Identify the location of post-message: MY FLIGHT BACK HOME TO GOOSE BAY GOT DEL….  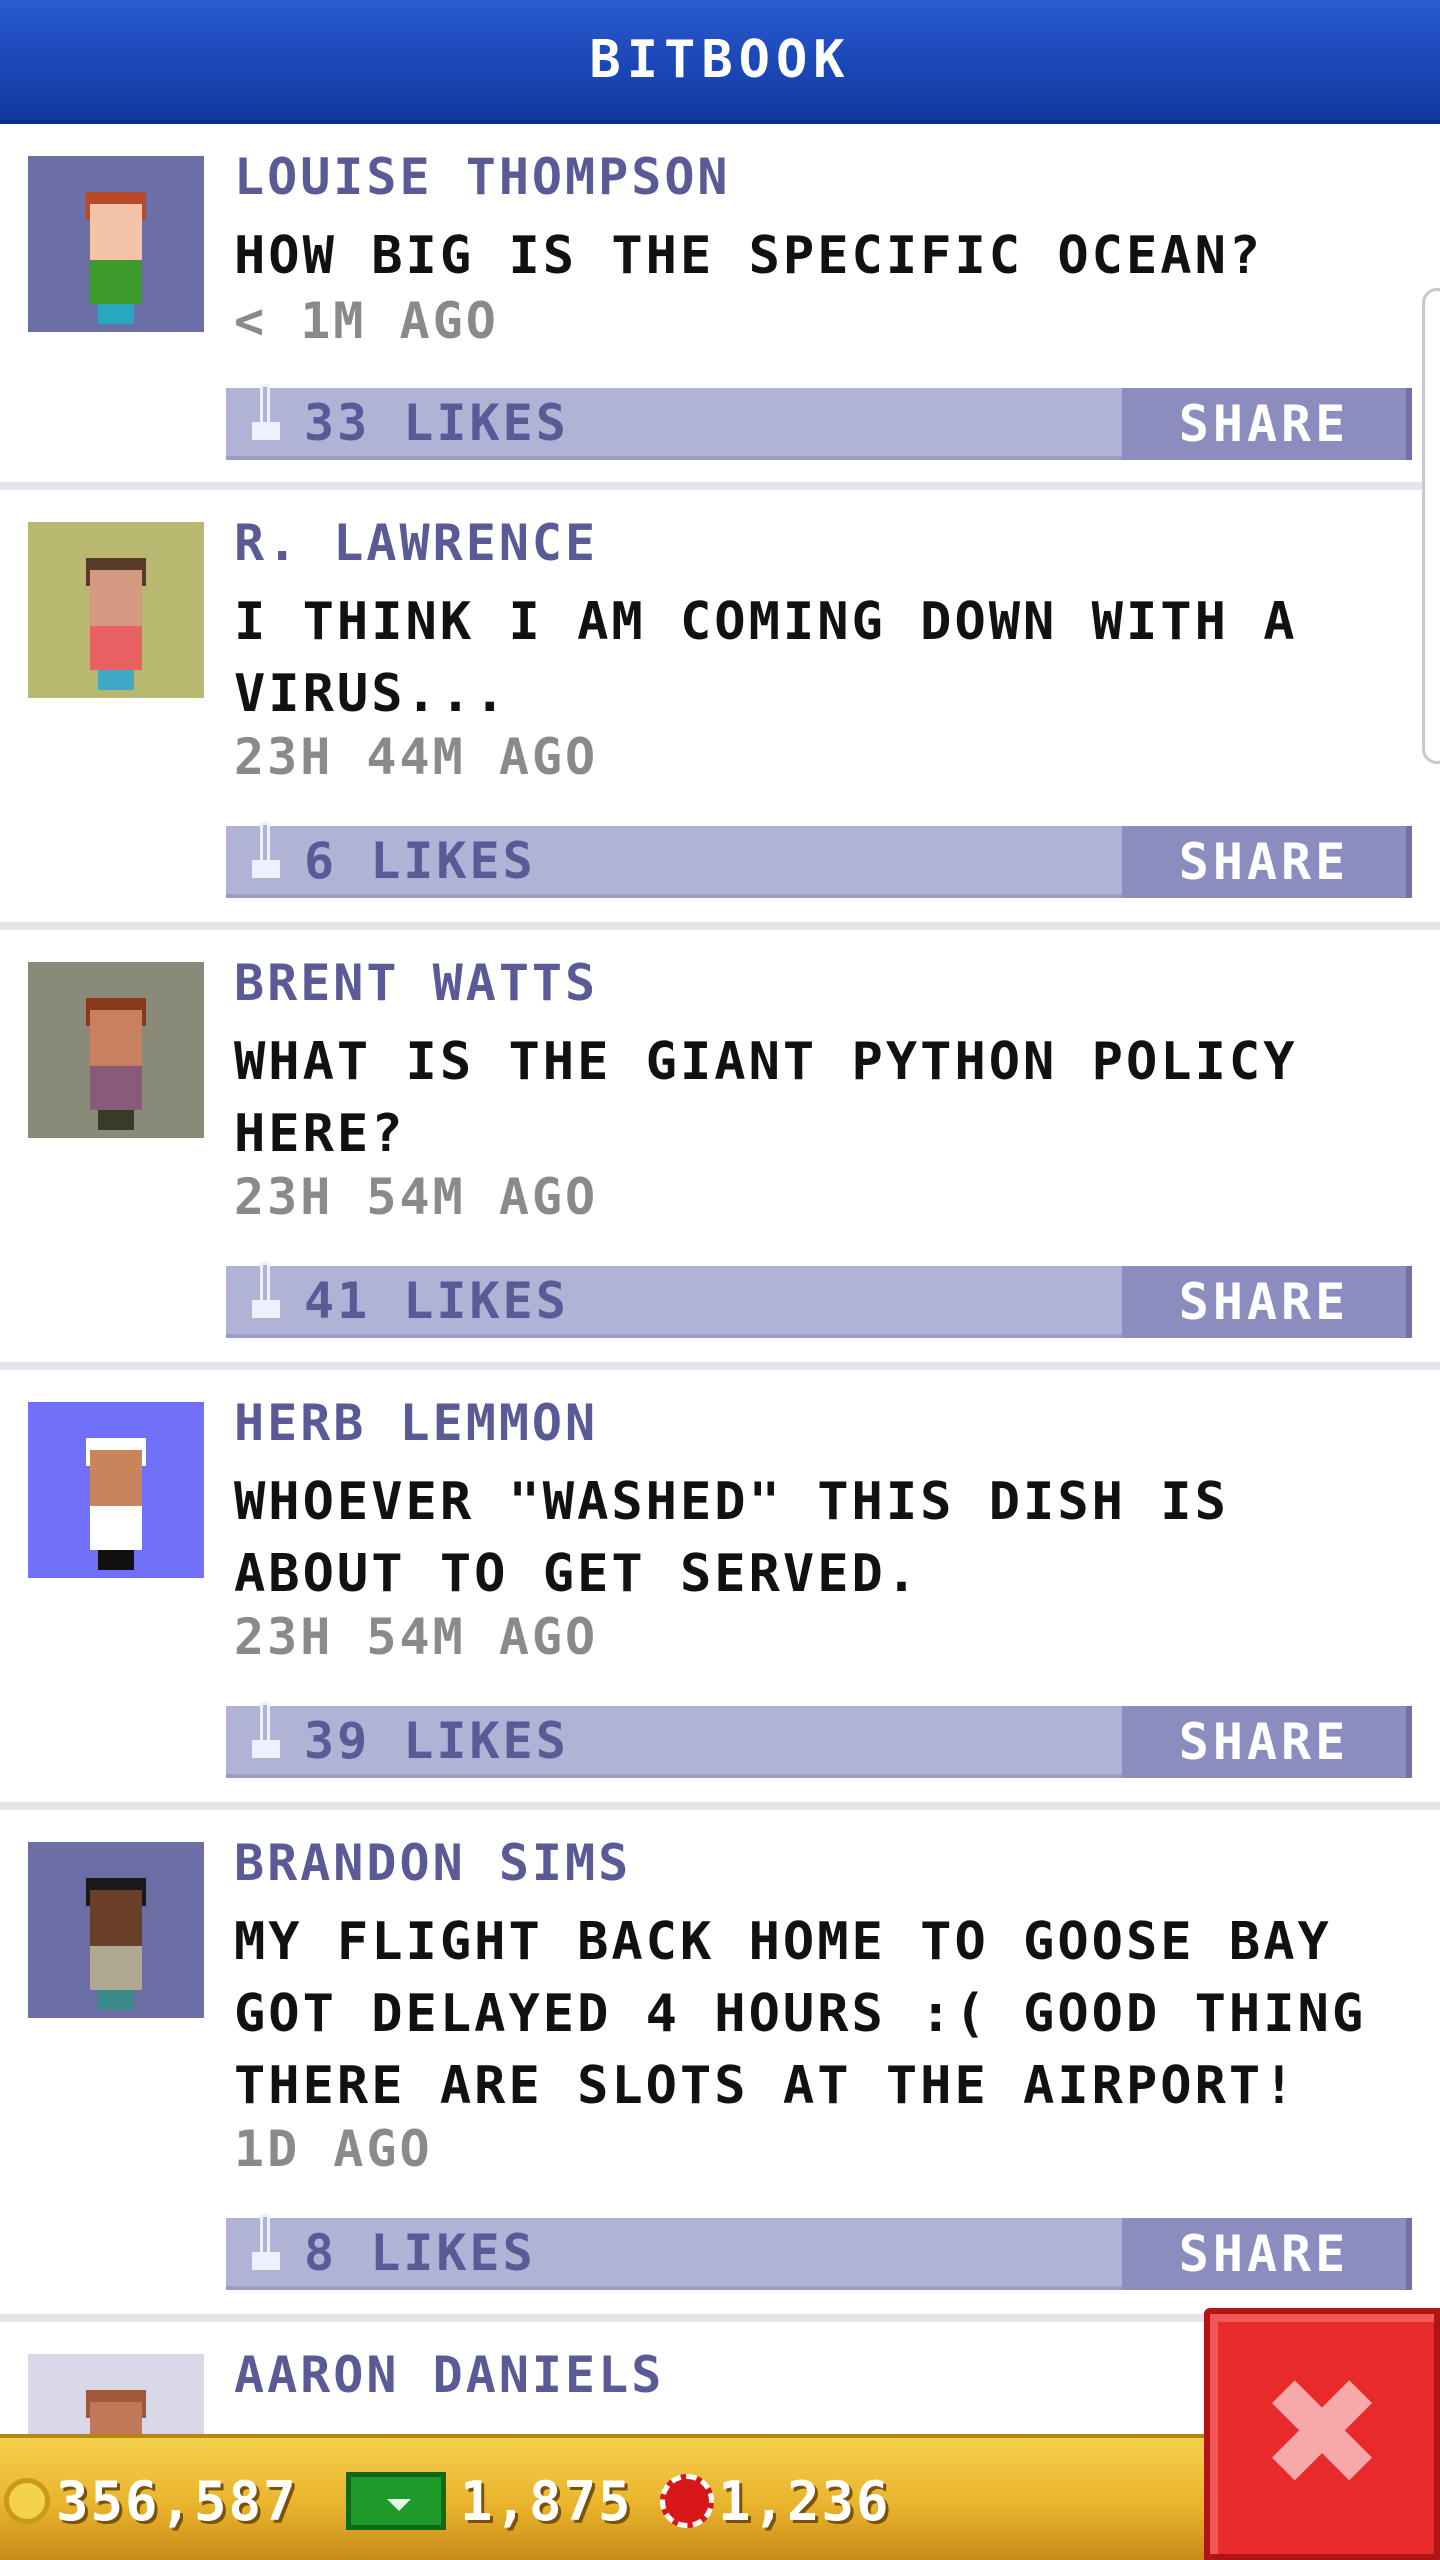
(800, 2014).